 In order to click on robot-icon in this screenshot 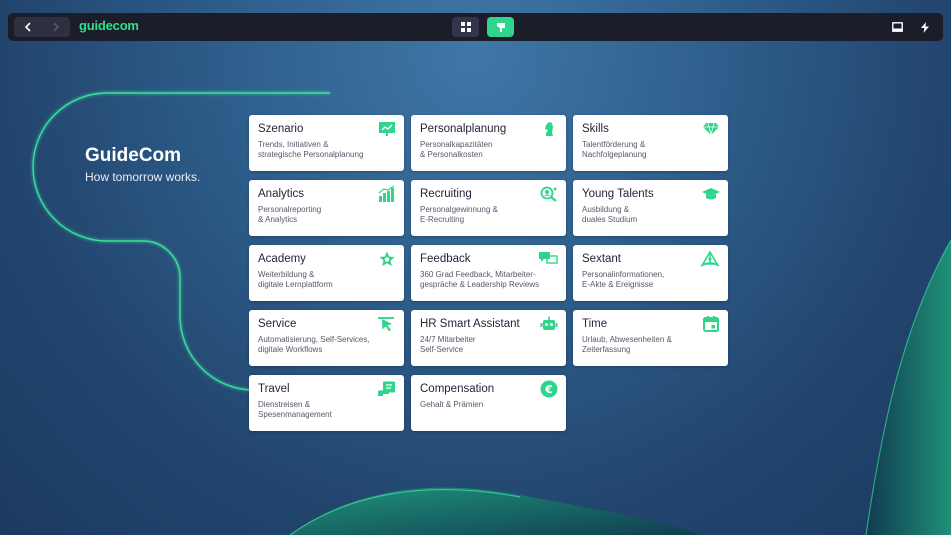, I will do `click(549, 323)`.